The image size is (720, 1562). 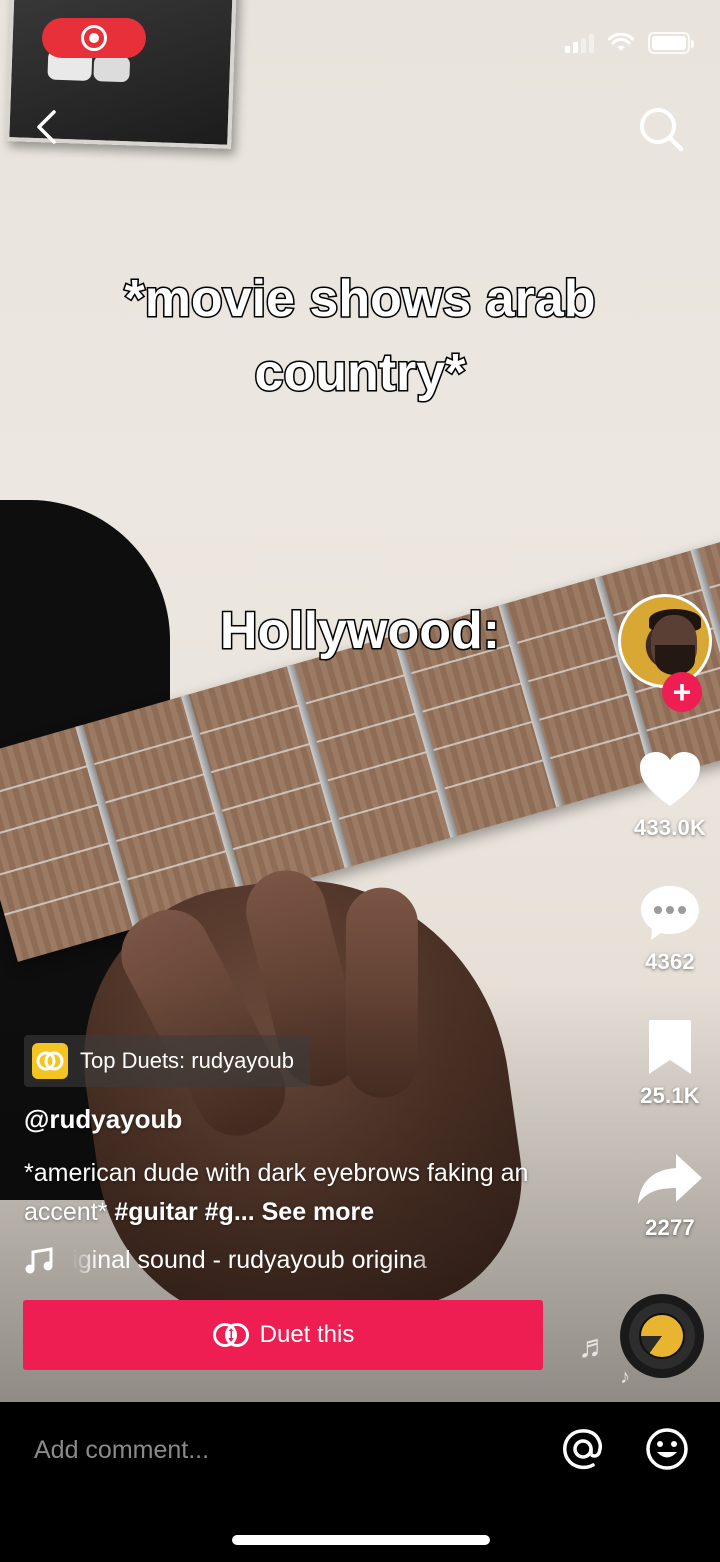 I want to click on like-button: 433.0K, so click(x=670, y=795).